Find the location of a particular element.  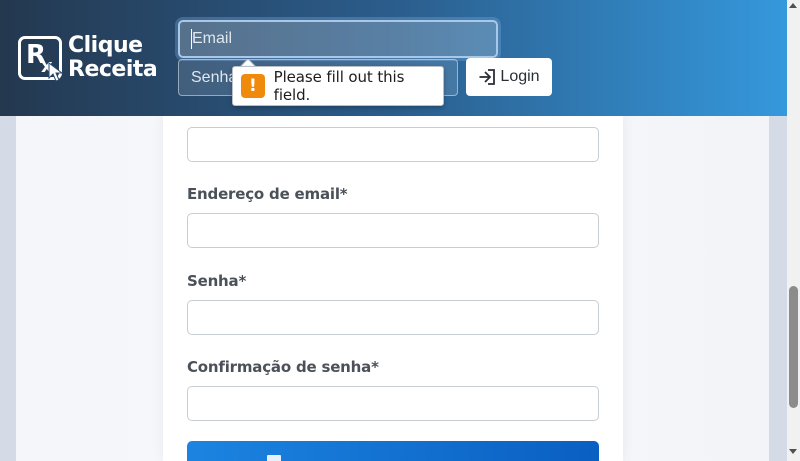

submit-button-icon is located at coordinates (274, 458).